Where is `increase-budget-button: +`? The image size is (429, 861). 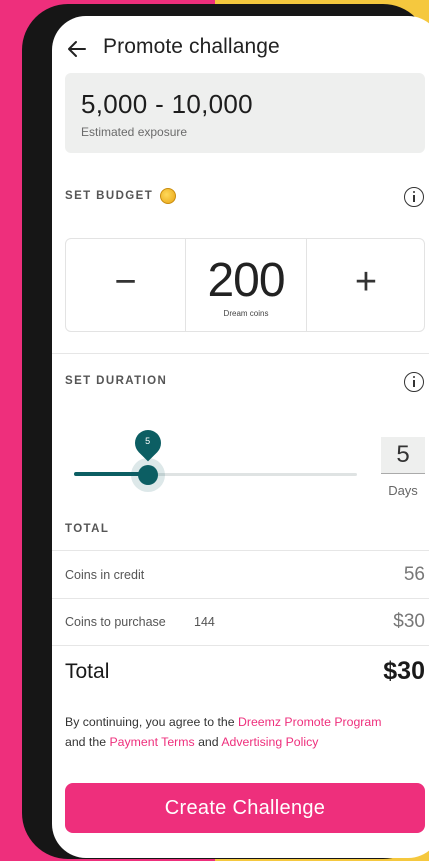 increase-budget-button: + is located at coordinates (366, 285).